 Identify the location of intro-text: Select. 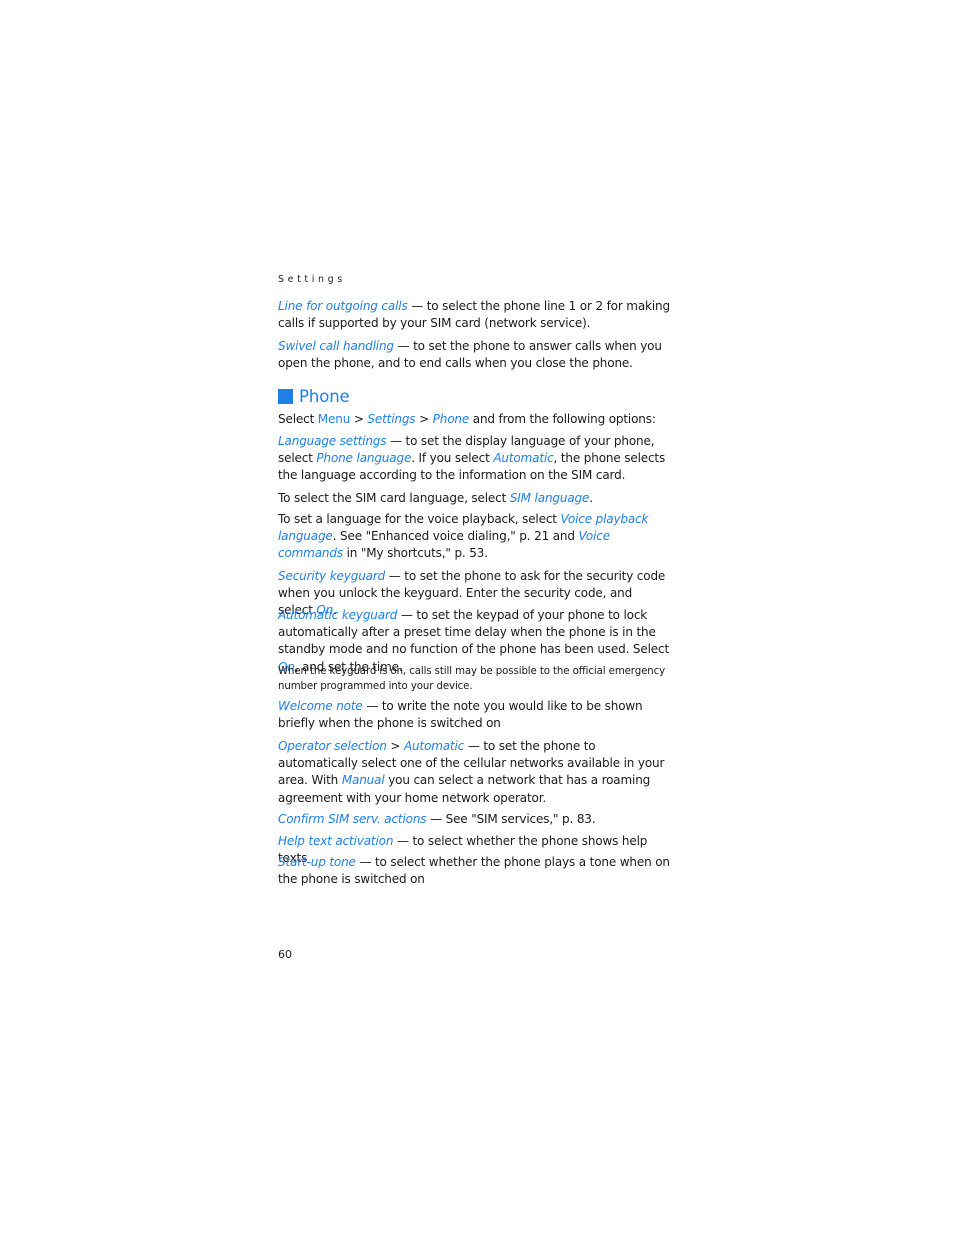
(298, 419).